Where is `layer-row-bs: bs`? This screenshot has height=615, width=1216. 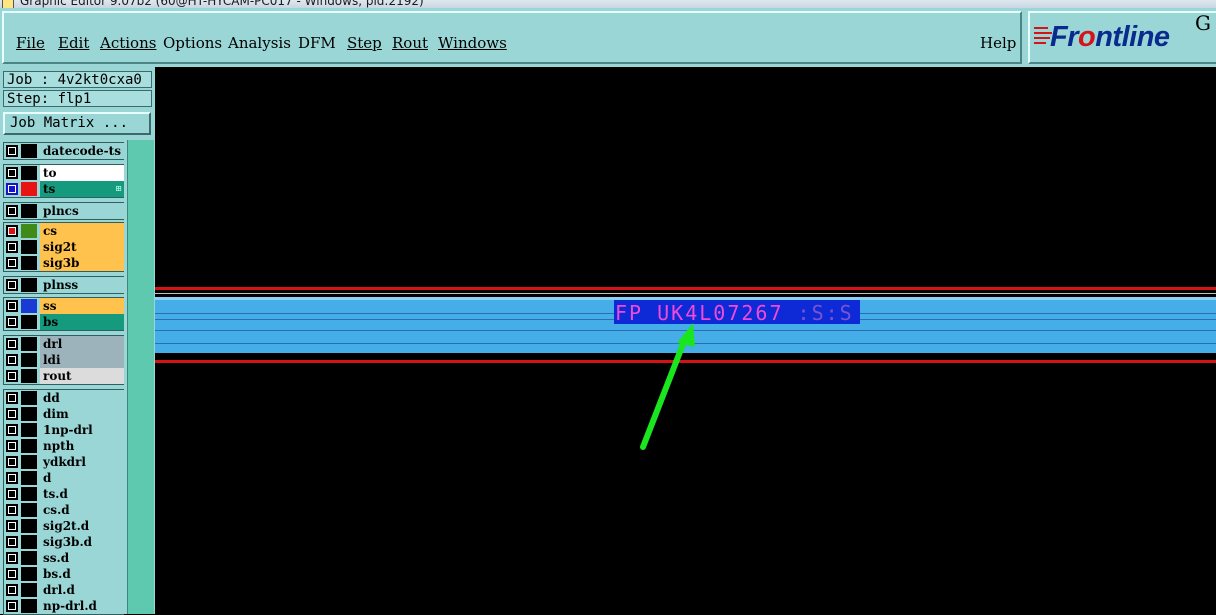
layer-row-bs: bs is located at coordinates (64, 322).